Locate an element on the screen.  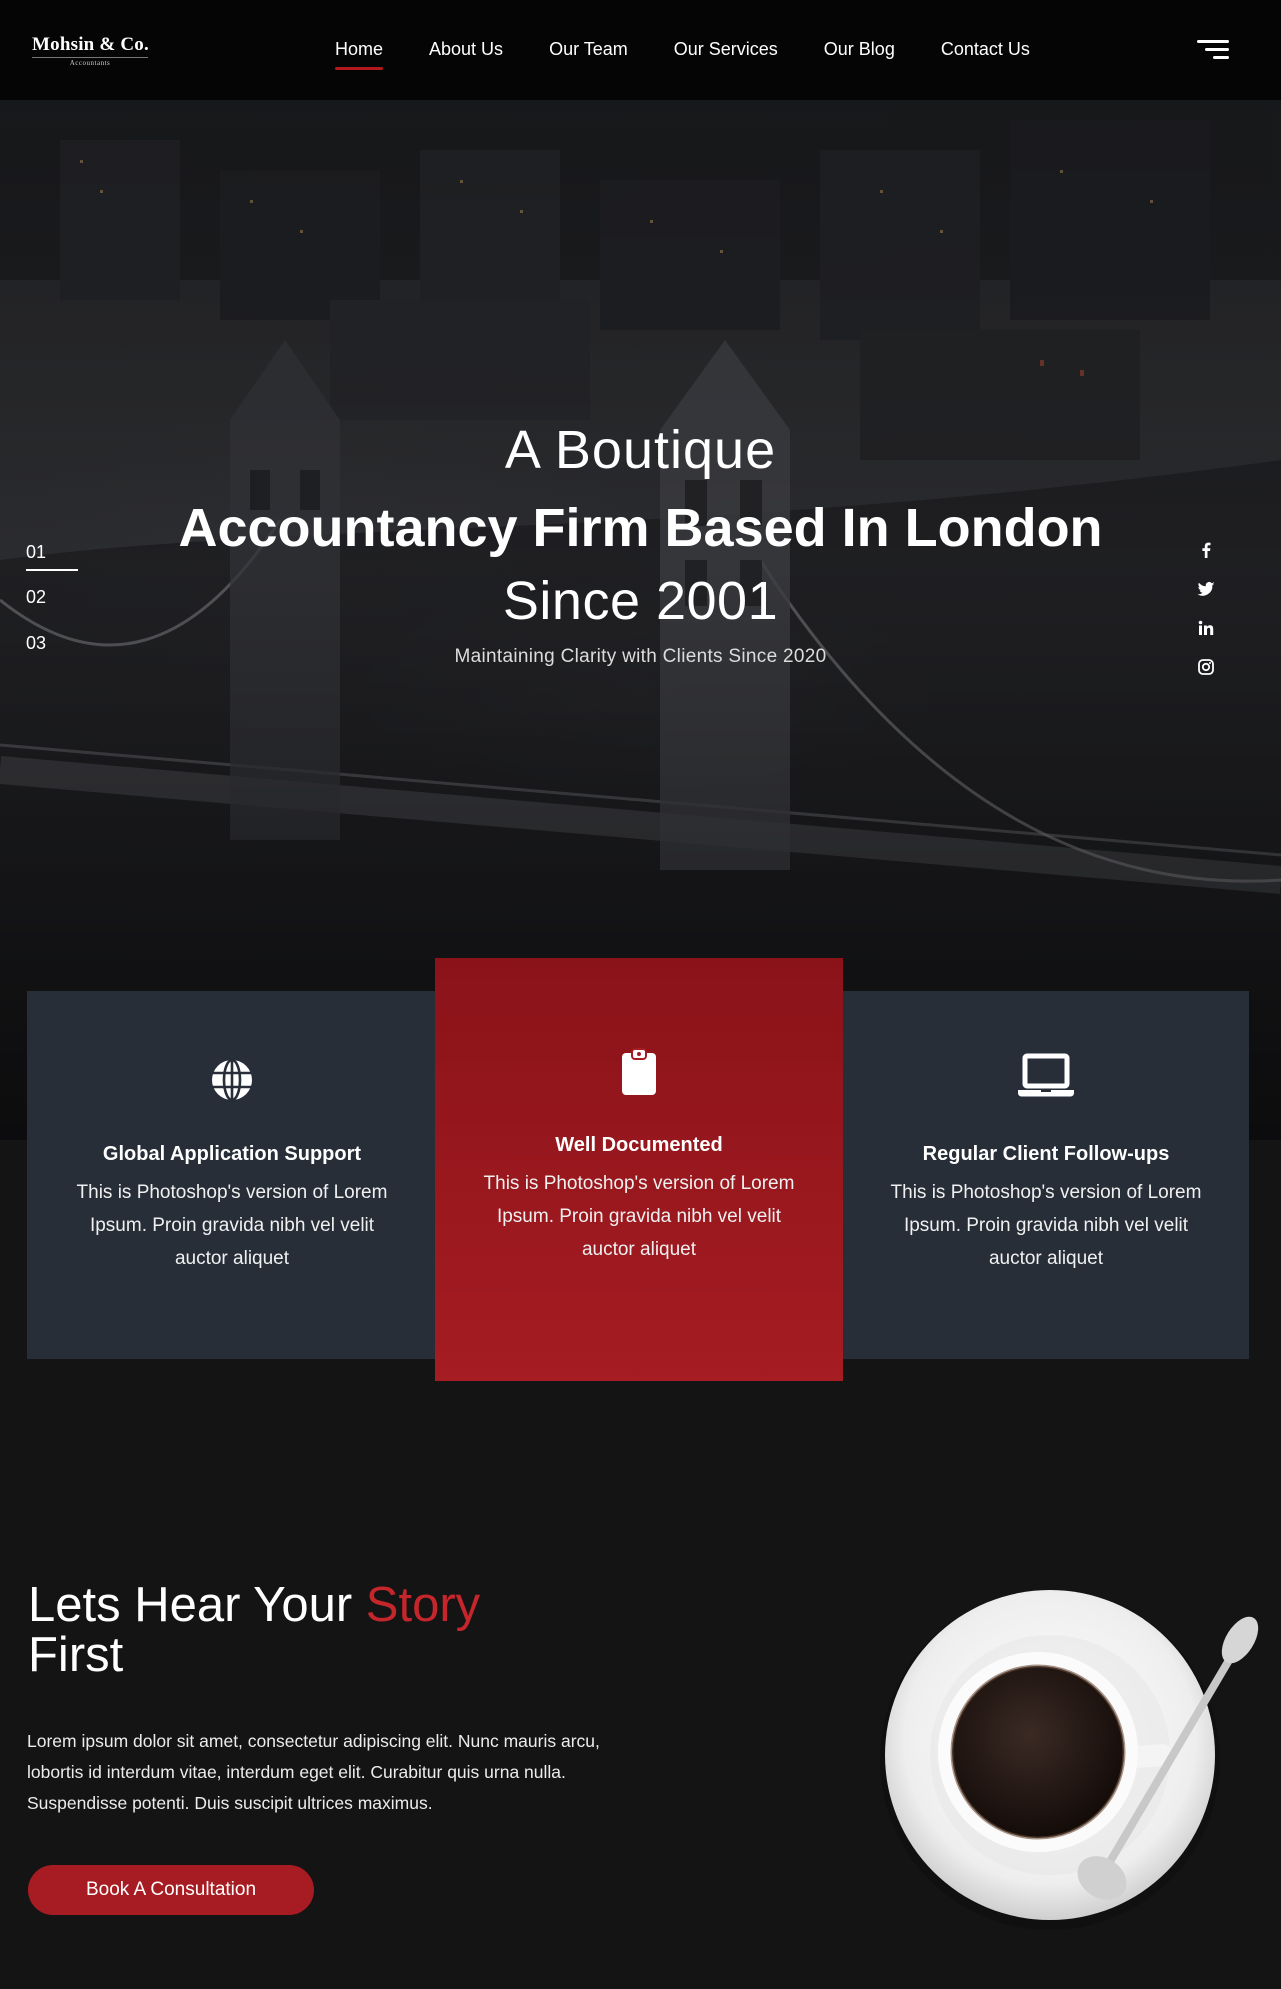
slide-indicator-02: 02 is located at coordinates (56, 597).